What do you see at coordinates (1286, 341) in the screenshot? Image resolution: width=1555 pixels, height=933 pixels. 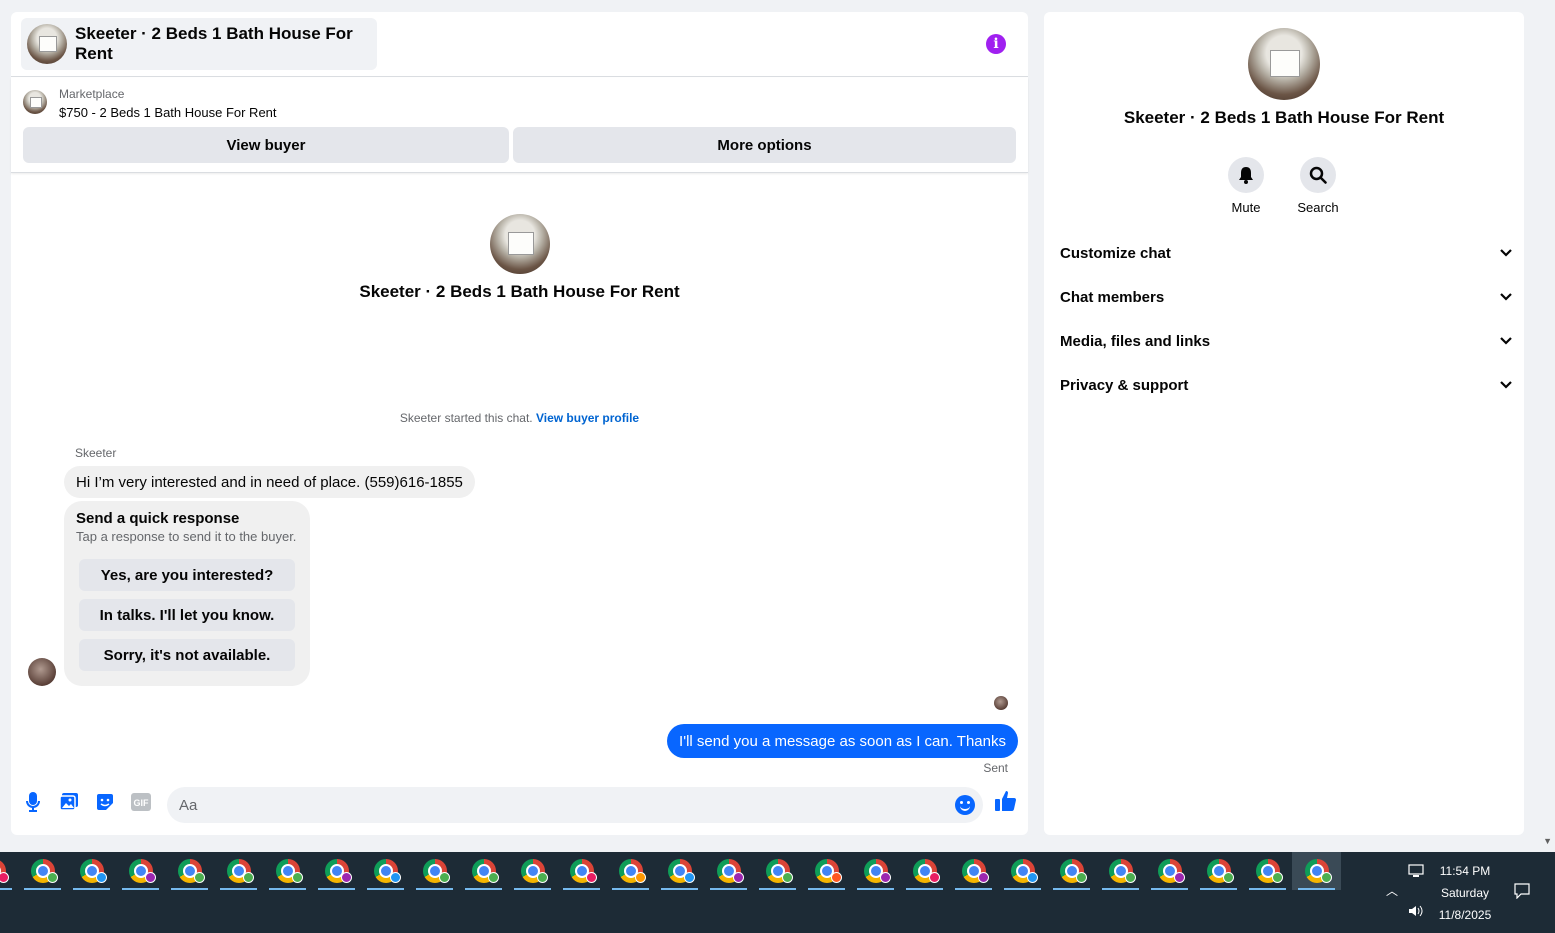 I see `section-media-files-links: Media, files and links` at bounding box center [1286, 341].